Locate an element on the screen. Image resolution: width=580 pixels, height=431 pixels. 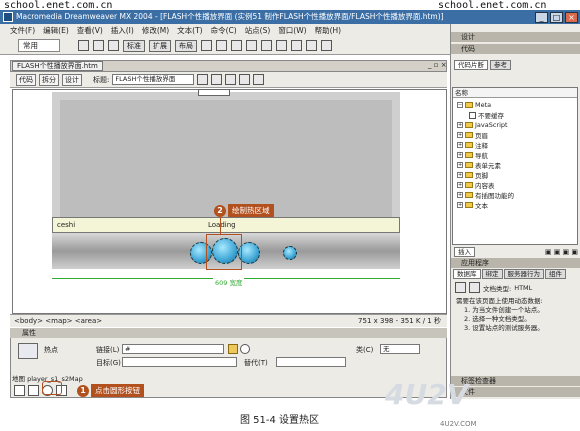
insert-tab-layout: 布局 is located at coordinates (186, 45).